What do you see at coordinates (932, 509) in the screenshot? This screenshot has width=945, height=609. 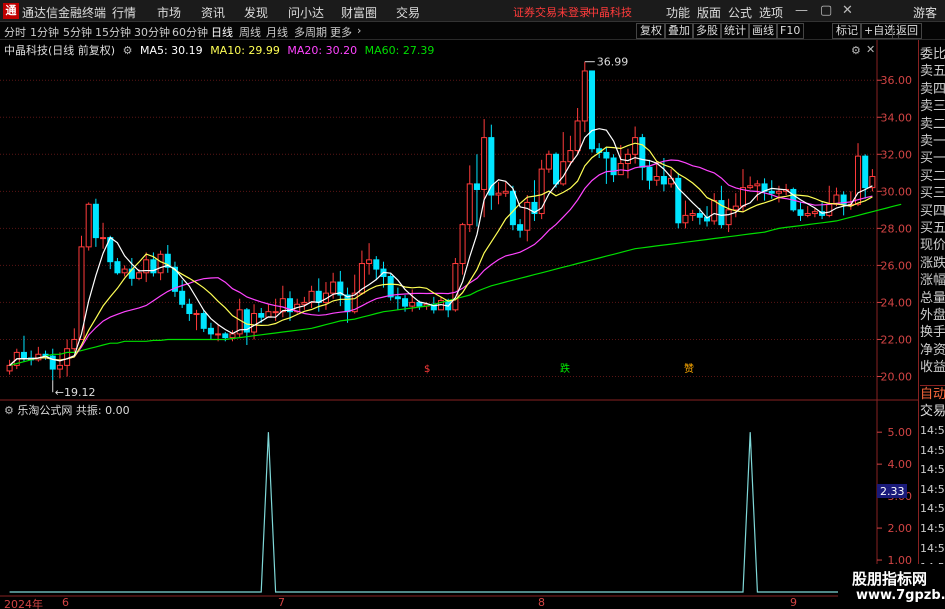 I see `trade-time-4: 14:56` at bounding box center [932, 509].